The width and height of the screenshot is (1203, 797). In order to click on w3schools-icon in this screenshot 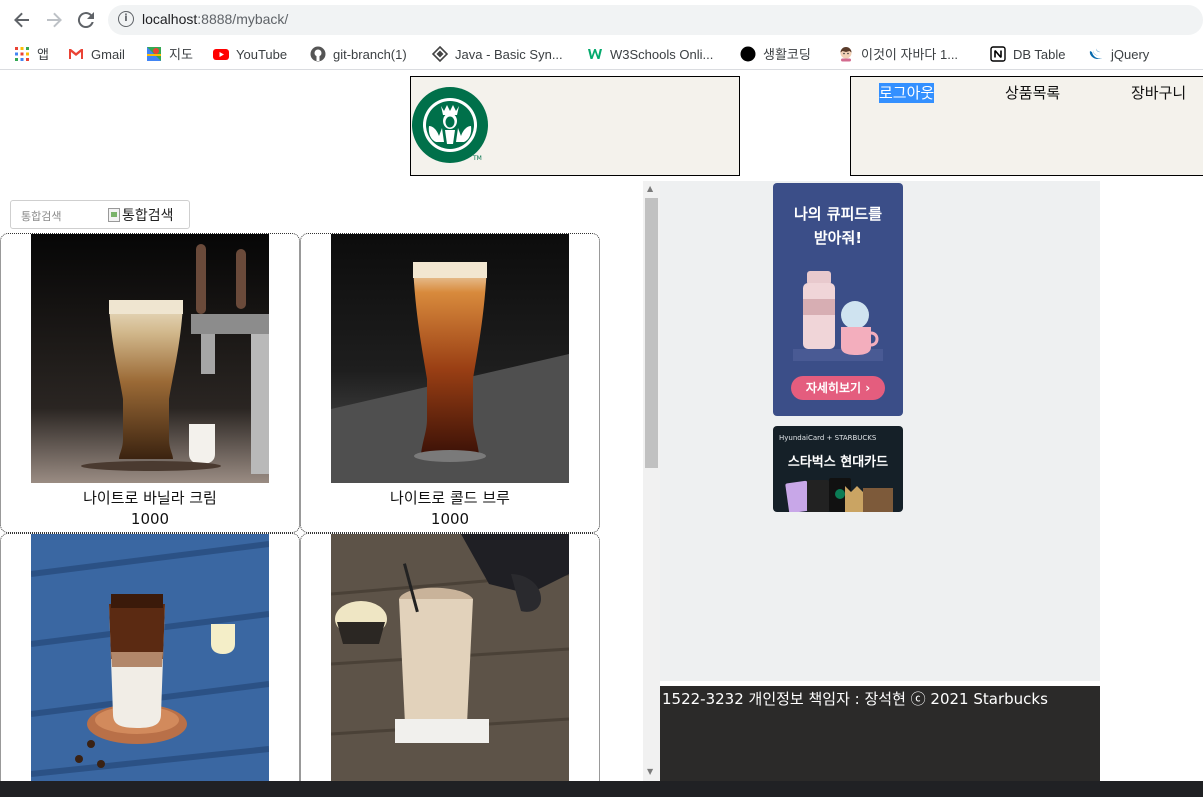, I will do `click(595, 54)`.